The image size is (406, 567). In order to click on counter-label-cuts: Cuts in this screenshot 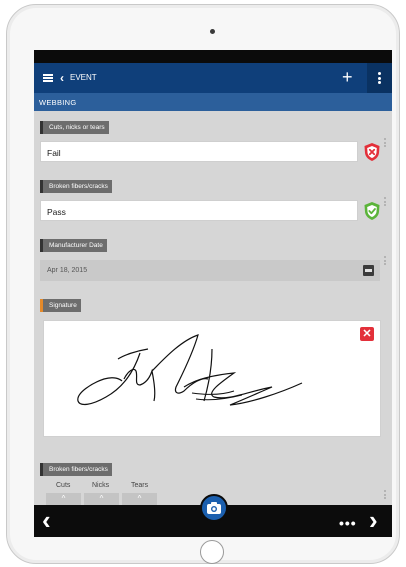, I will do `click(63, 485)`.